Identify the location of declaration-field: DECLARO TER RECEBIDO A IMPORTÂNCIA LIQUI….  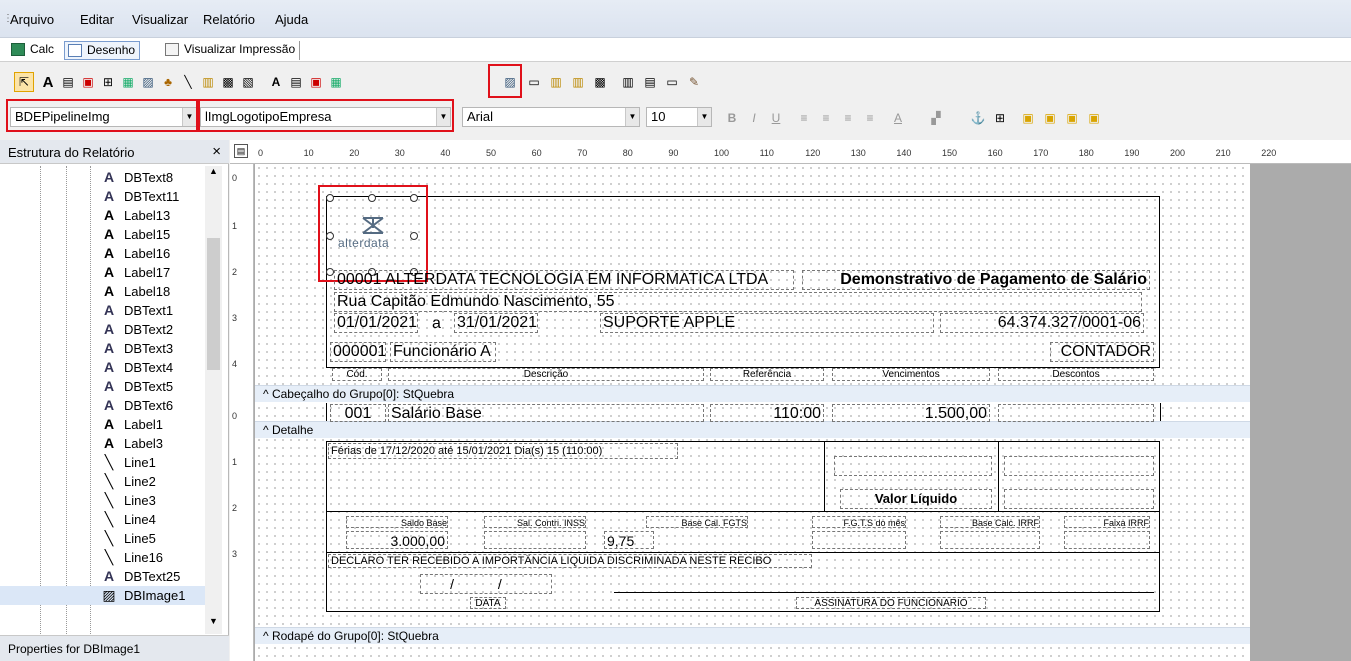
(570, 561).